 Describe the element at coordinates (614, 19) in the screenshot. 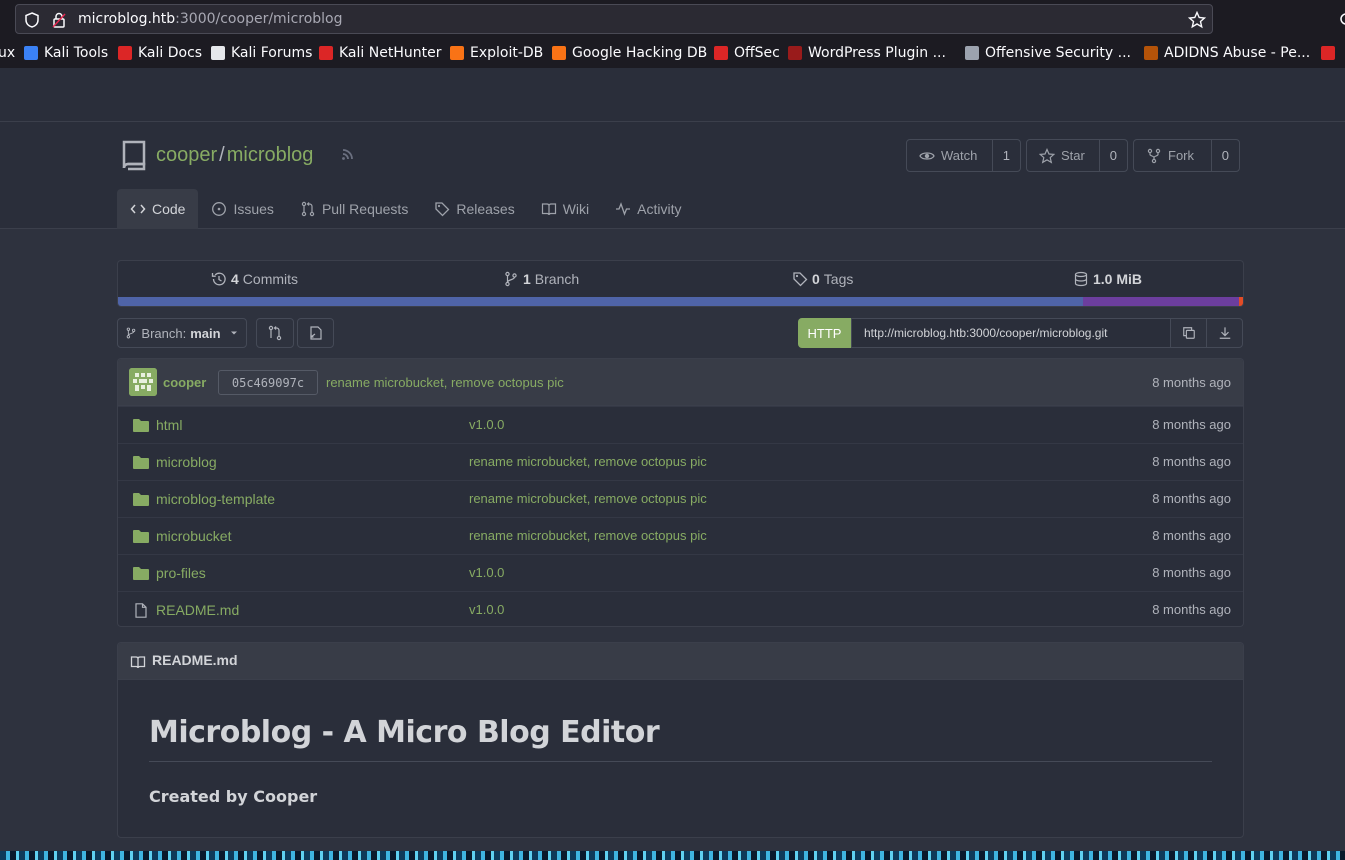

I see `url-bar: microblog.htb:3000/cooper/microblog` at that location.